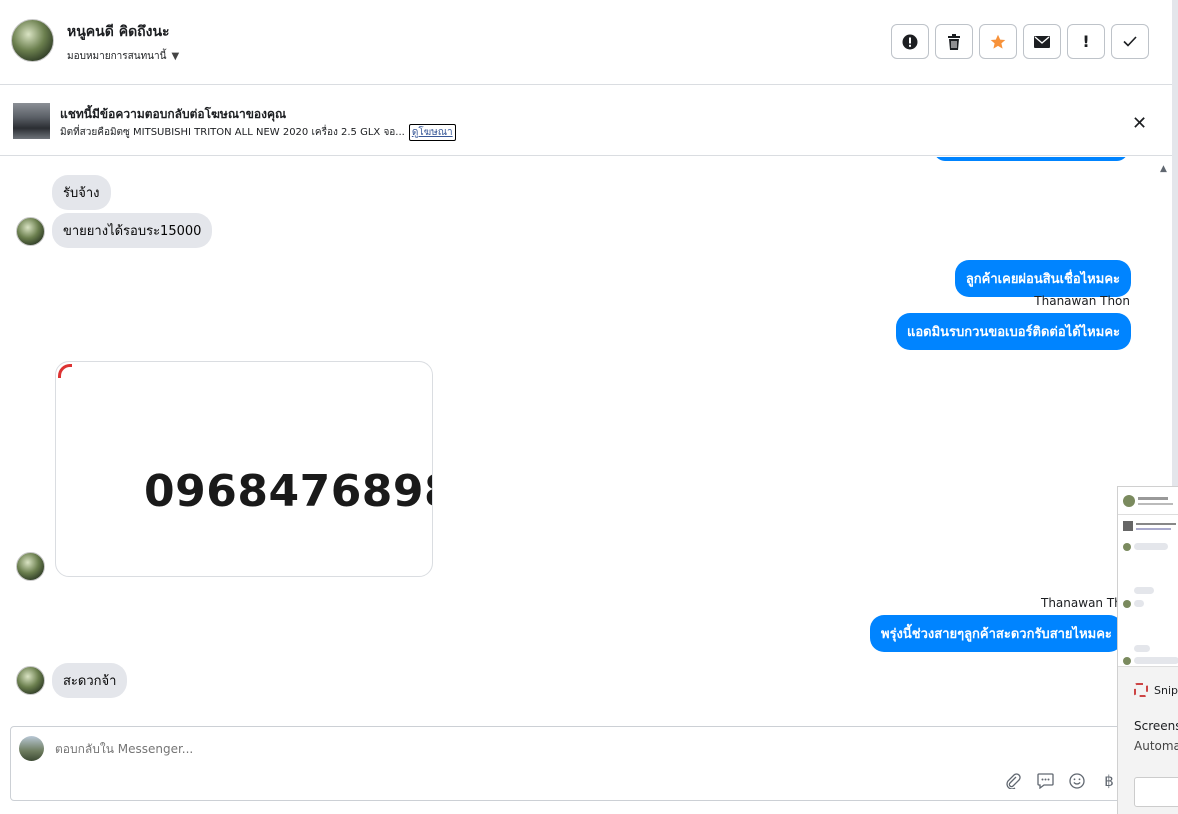 The width and height of the screenshot is (1178, 814). I want to click on reply-composer: ฿, so click(570, 763).